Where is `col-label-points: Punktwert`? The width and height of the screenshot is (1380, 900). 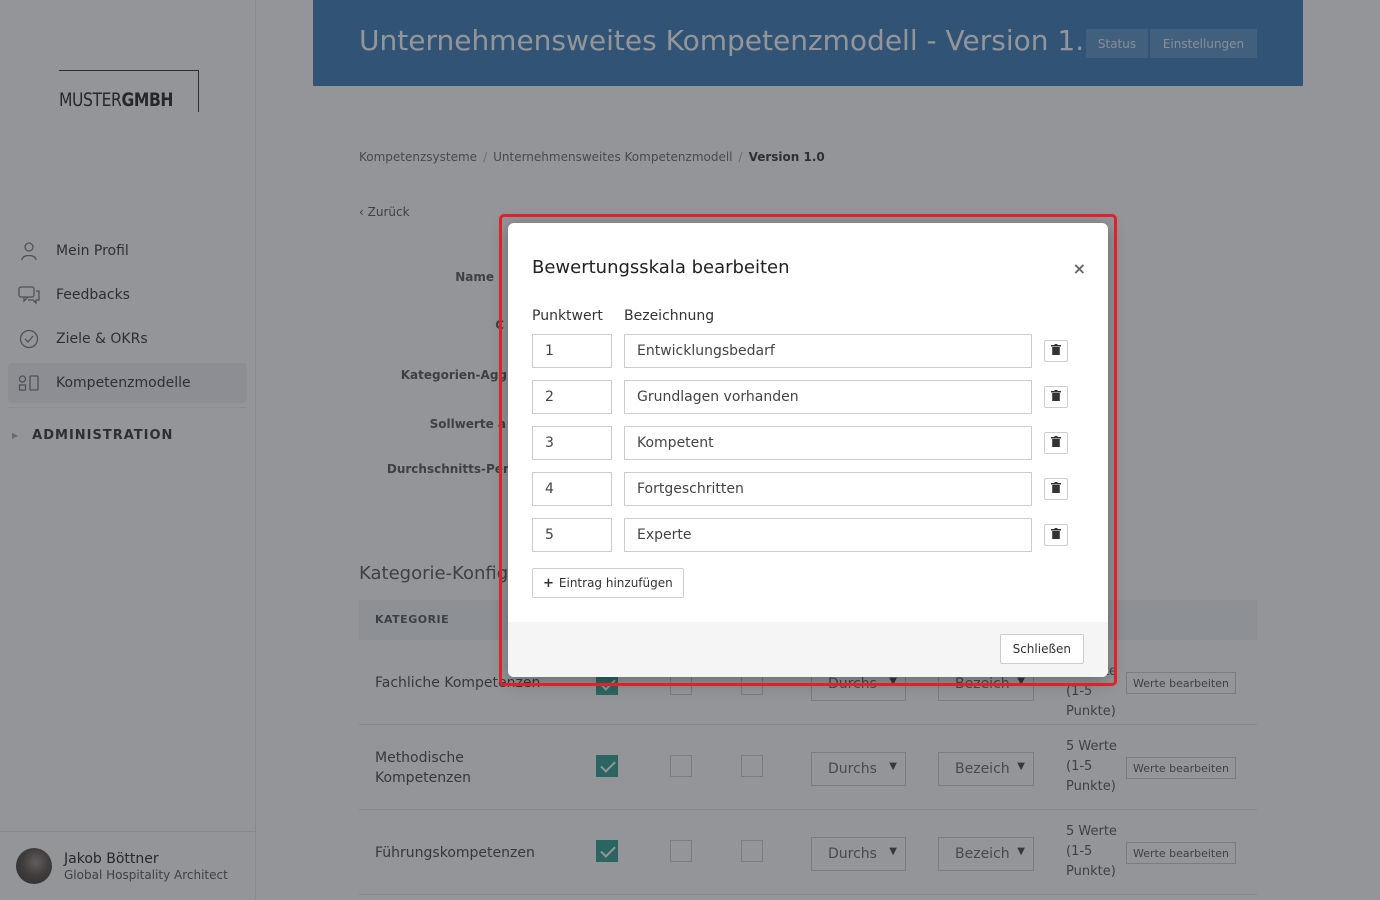 col-label-points: Punktwert is located at coordinates (567, 316).